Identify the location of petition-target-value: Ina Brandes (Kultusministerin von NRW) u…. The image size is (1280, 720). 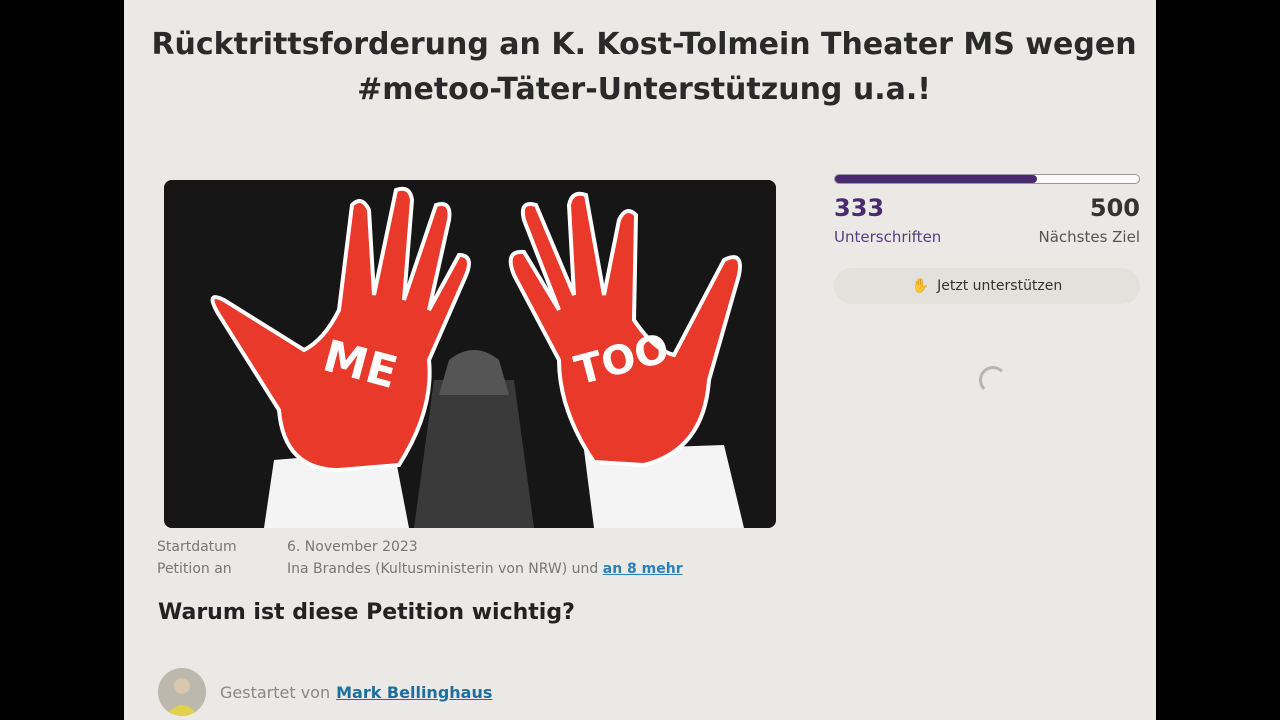
(443, 569).